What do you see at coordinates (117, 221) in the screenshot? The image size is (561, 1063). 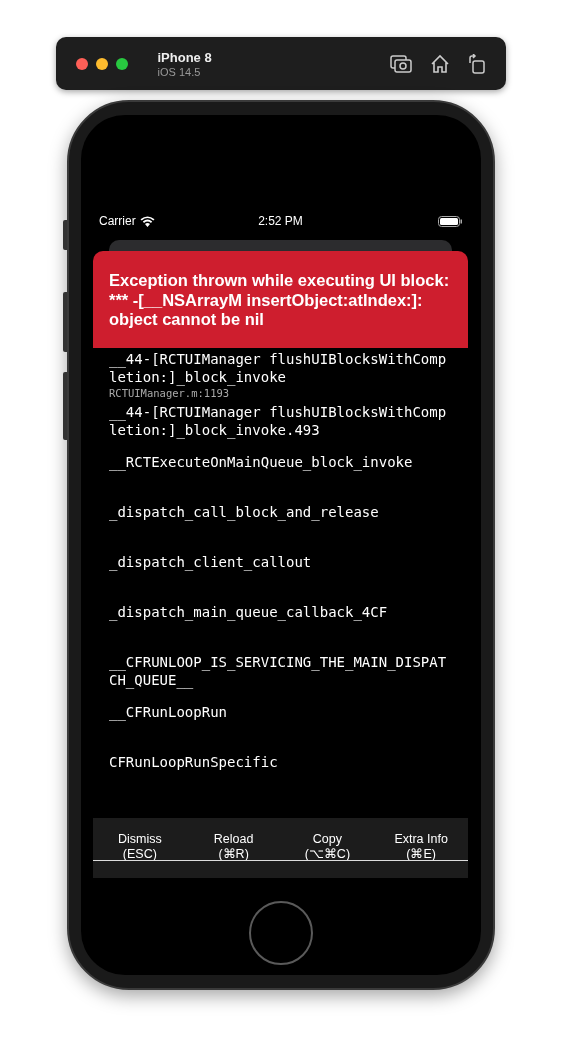 I see `carrier-name: Carrier` at bounding box center [117, 221].